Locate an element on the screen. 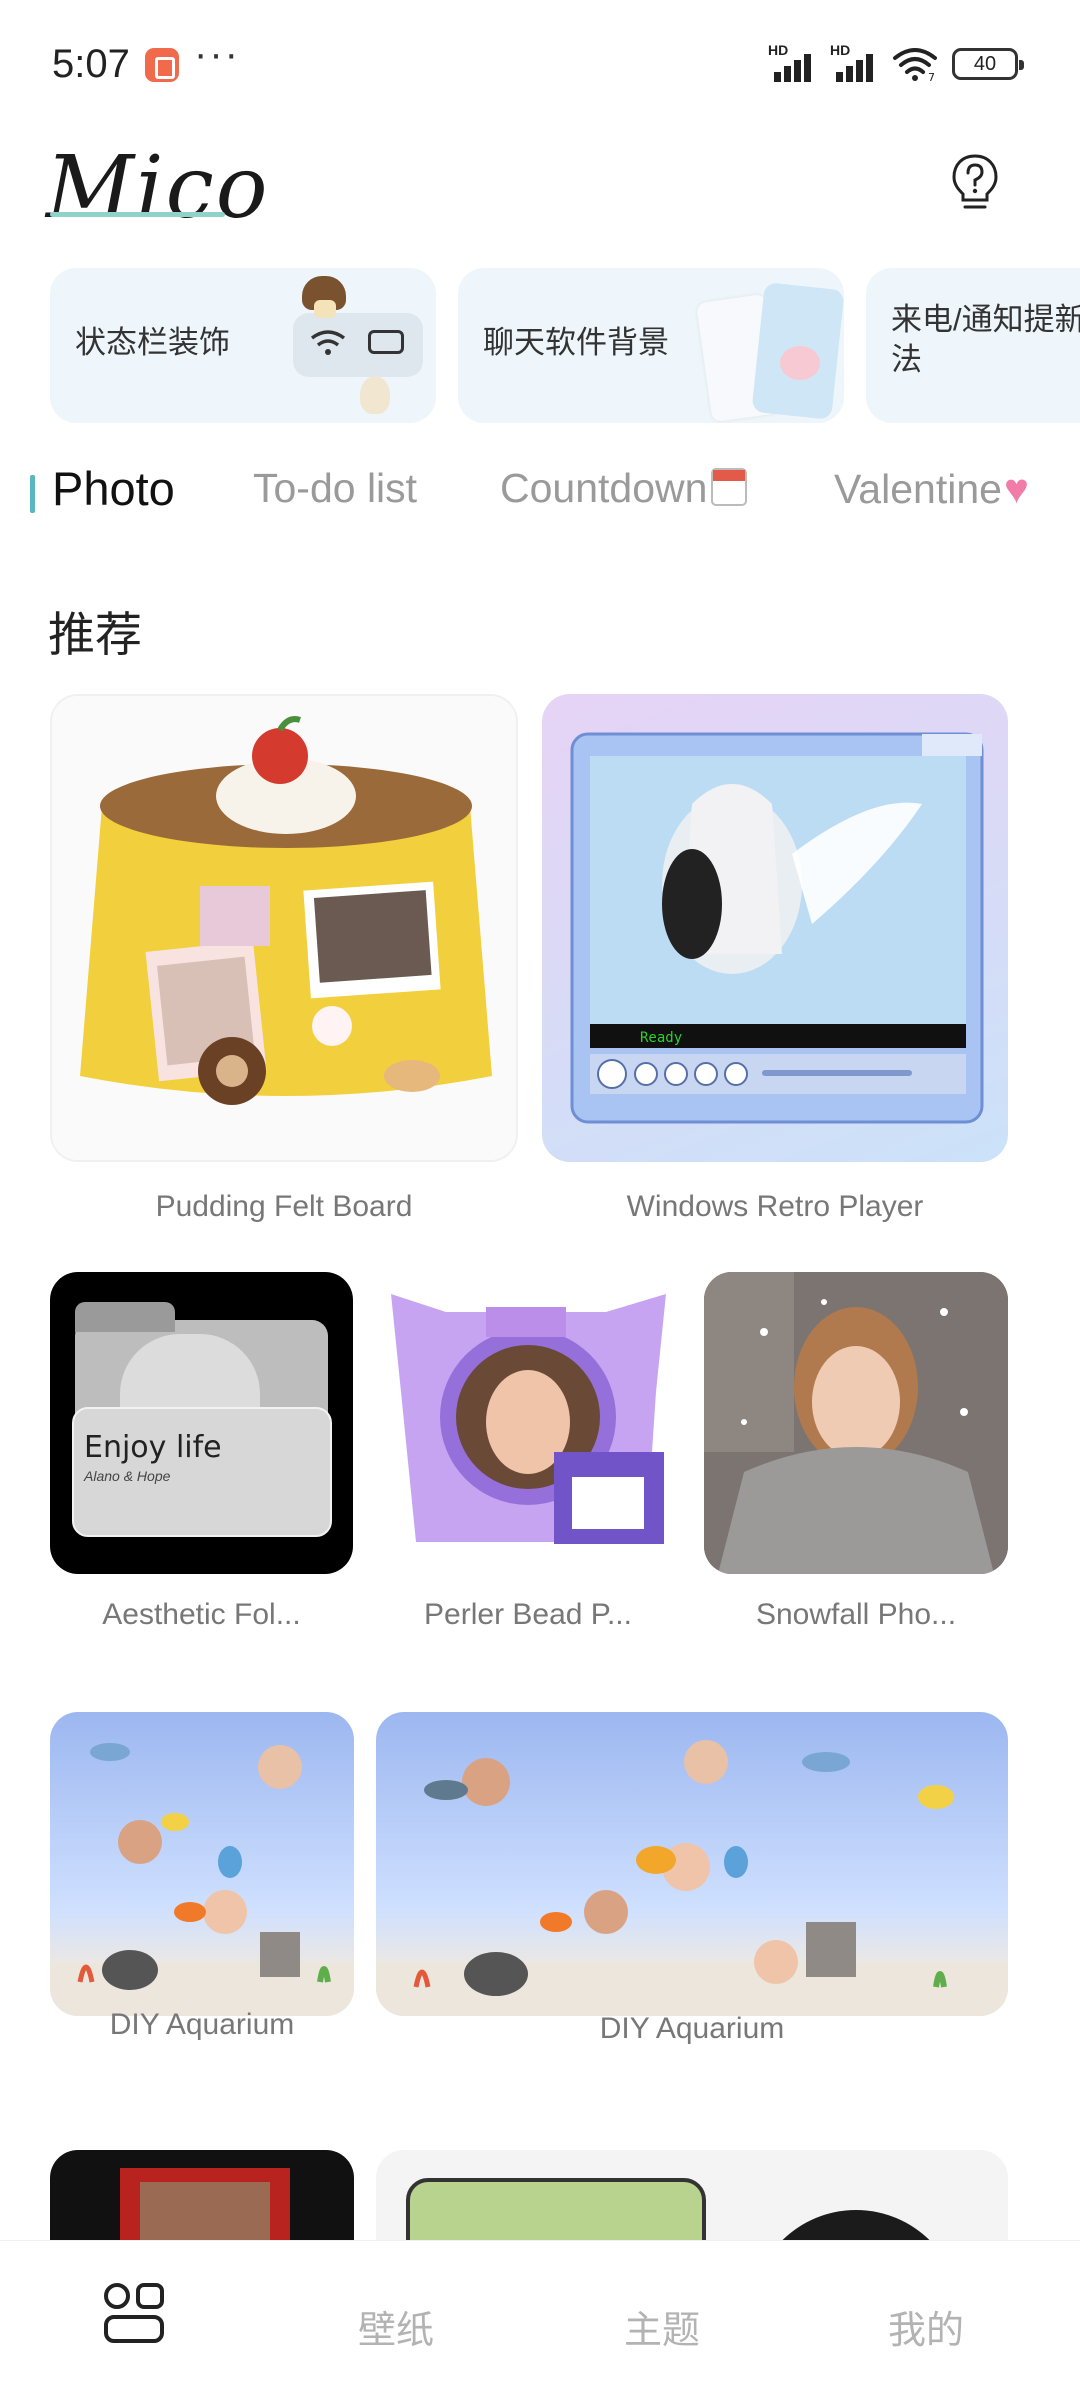 The image size is (1080, 2400). aquarium-illustration is located at coordinates (202, 1879).